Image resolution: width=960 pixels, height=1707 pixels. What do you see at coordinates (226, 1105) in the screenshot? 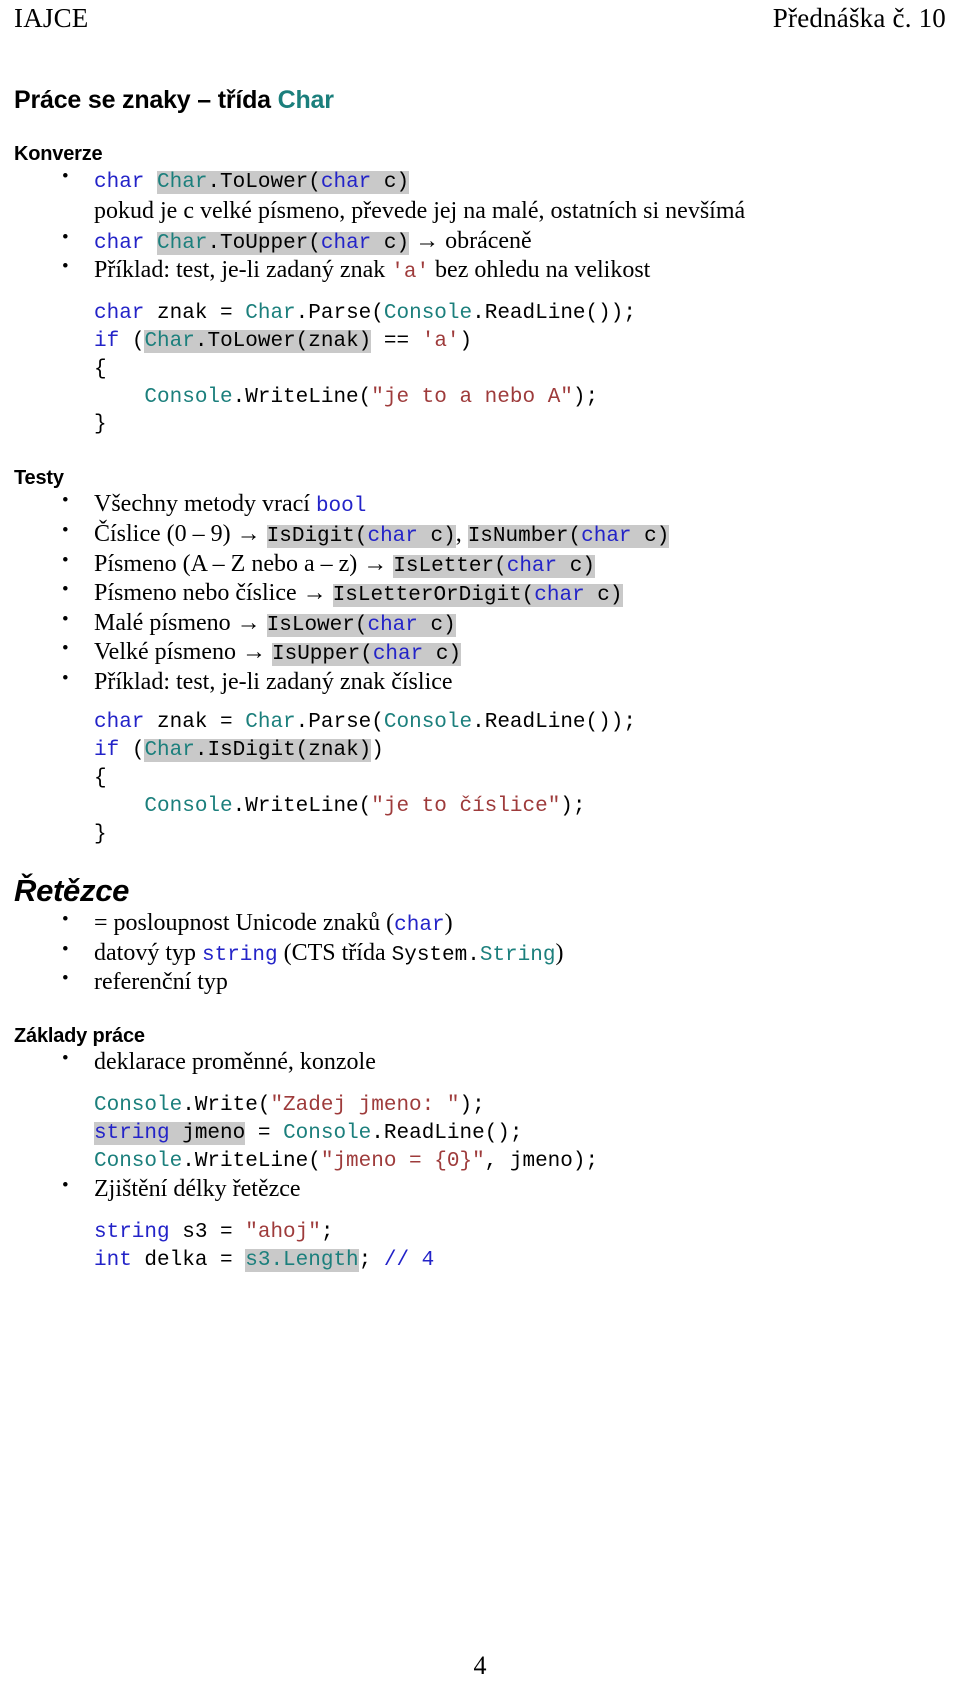
I see `code-text: .Write(` at bounding box center [226, 1105].